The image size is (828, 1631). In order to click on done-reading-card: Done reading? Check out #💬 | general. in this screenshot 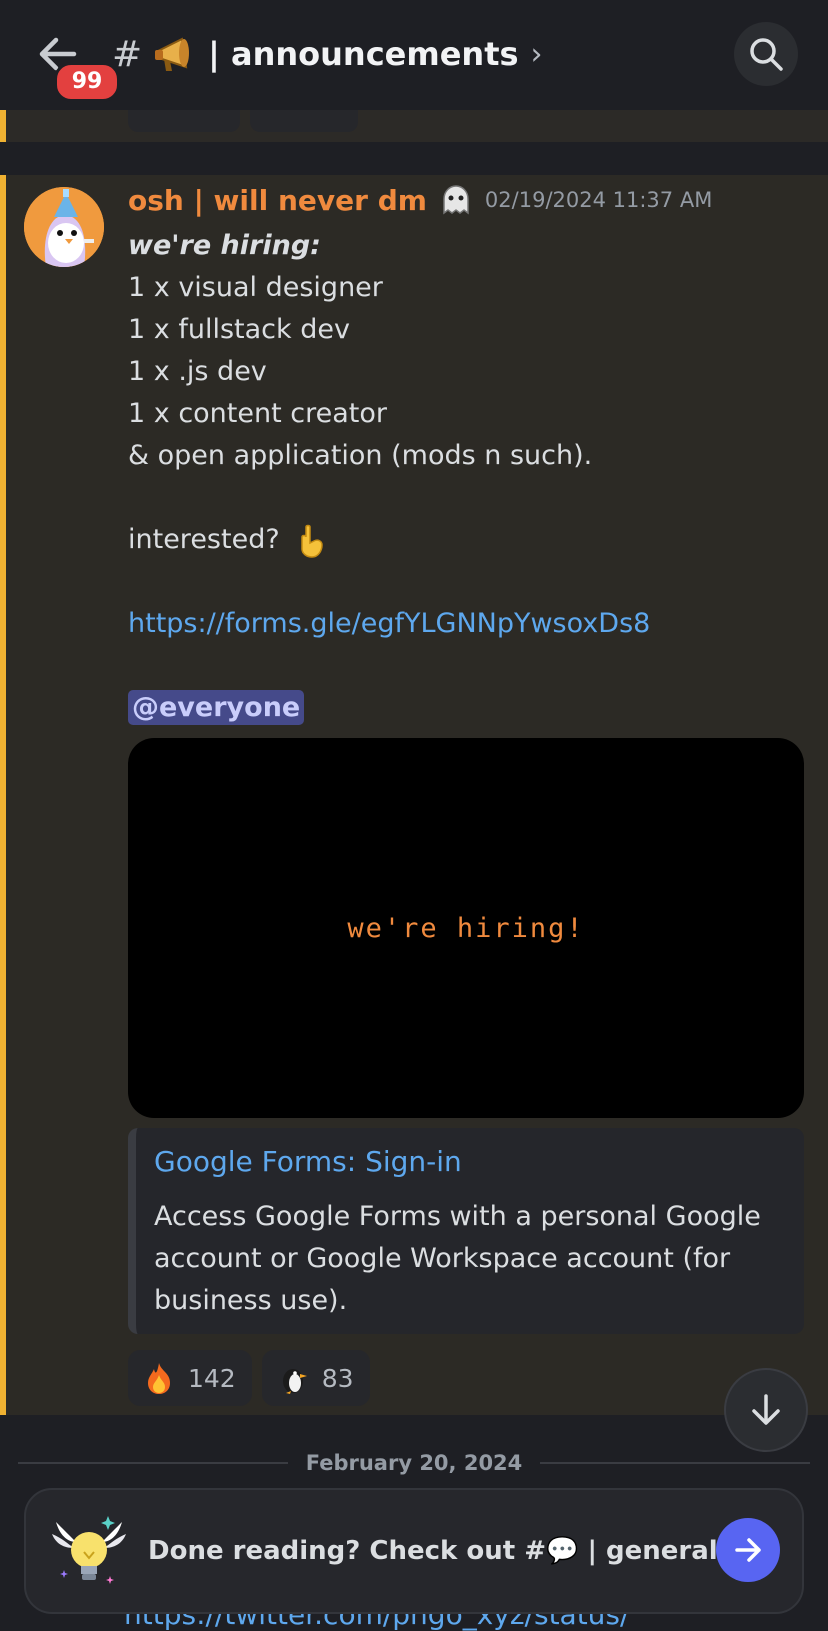, I will do `click(414, 1551)`.